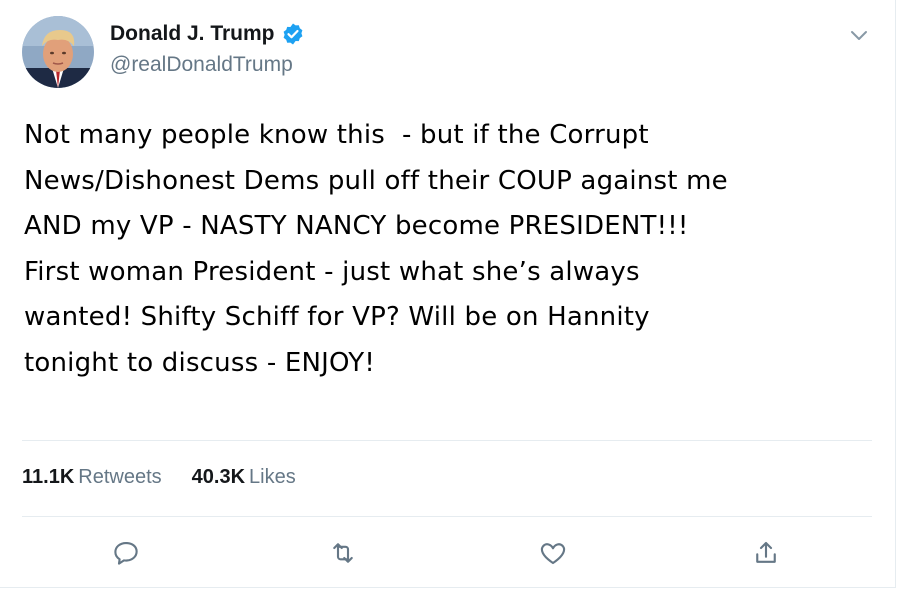 This screenshot has width=900, height=590. I want to click on share-button, so click(766, 553).